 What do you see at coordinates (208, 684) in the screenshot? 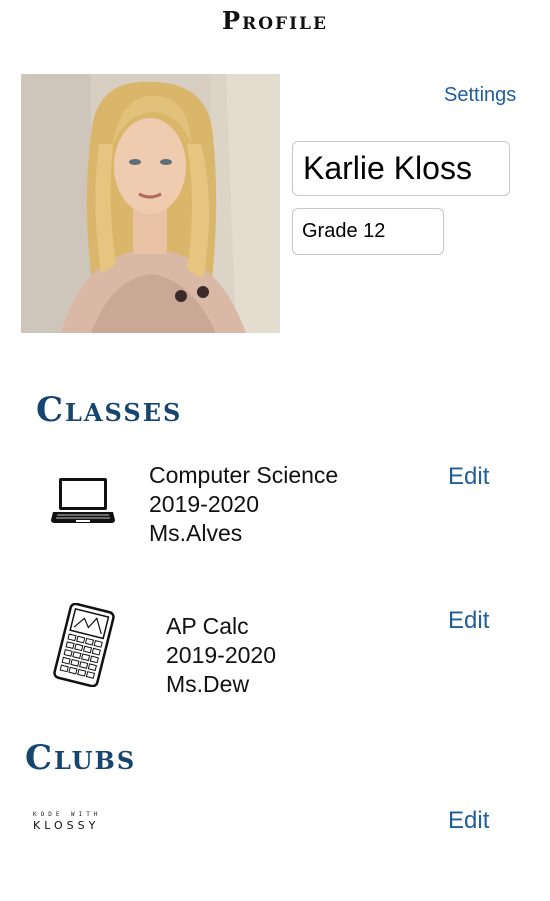
I see `class-teacher: Ms.Dew` at bounding box center [208, 684].